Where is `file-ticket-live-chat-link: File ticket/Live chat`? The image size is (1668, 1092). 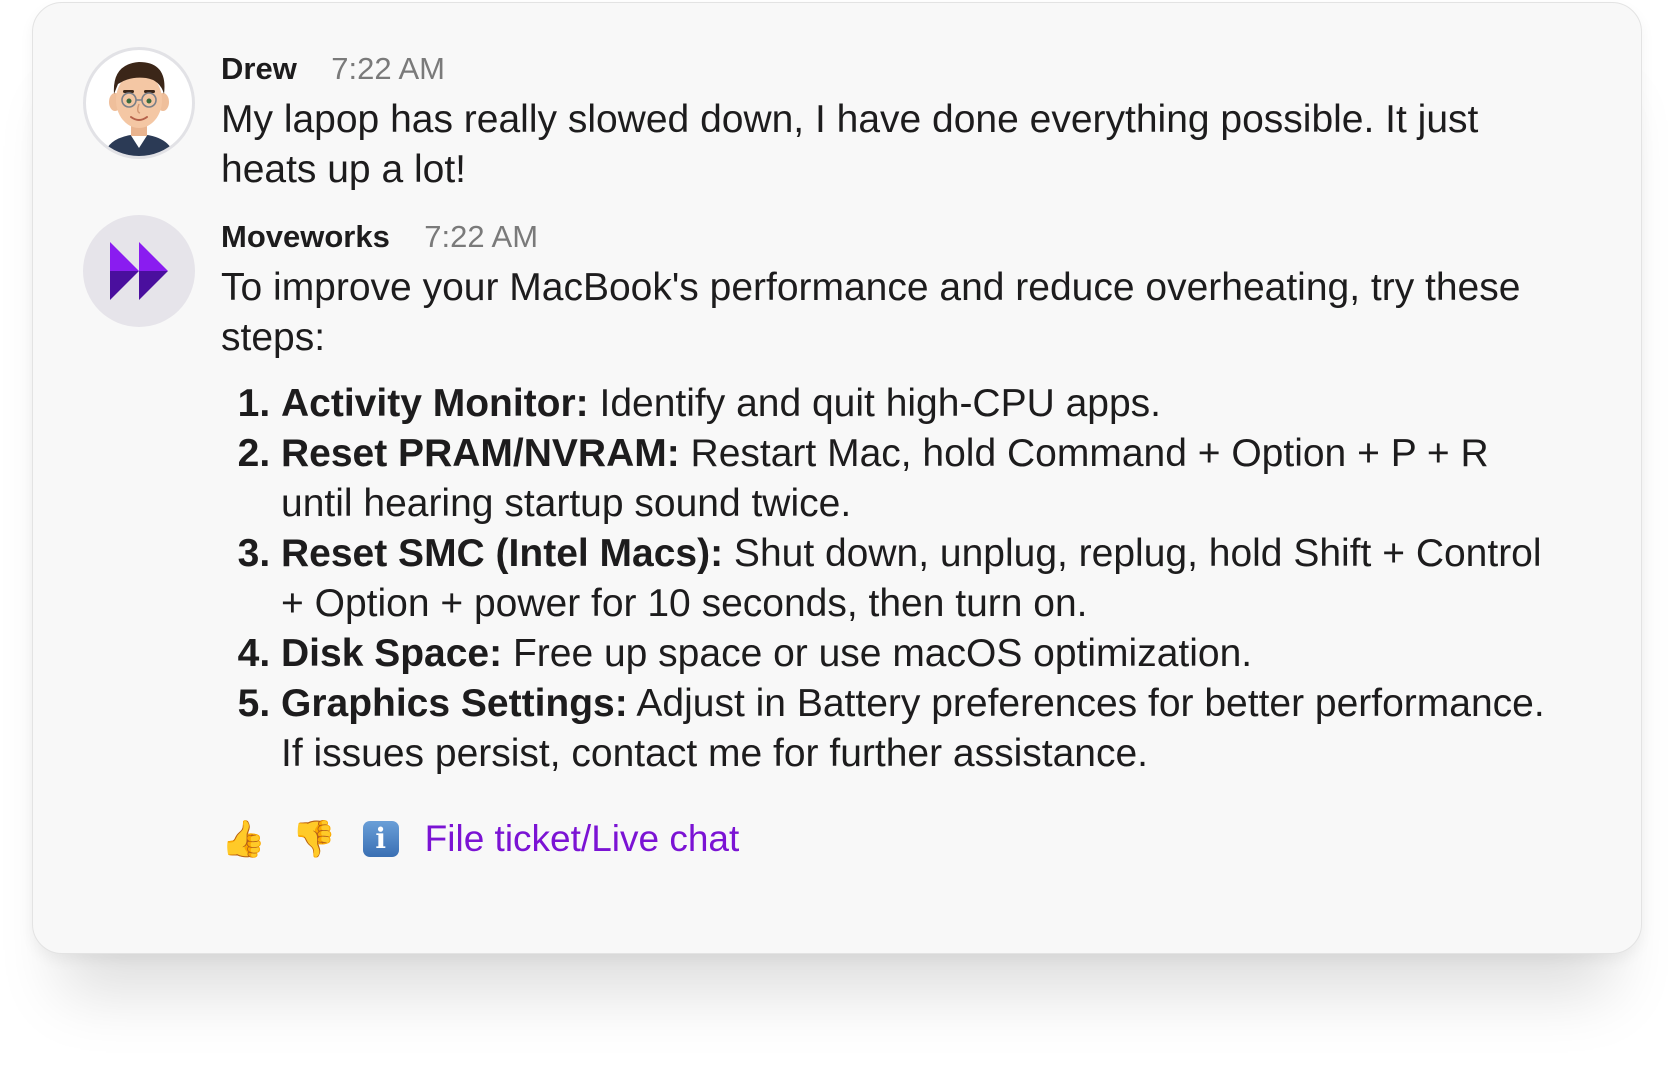 file-ticket-live-chat-link: File ticket/Live chat is located at coordinates (582, 839).